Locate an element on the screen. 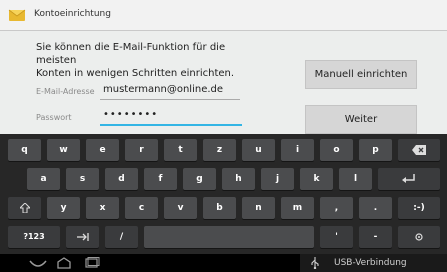 This screenshot has width=447, height=272. key-t: t is located at coordinates (180, 150).